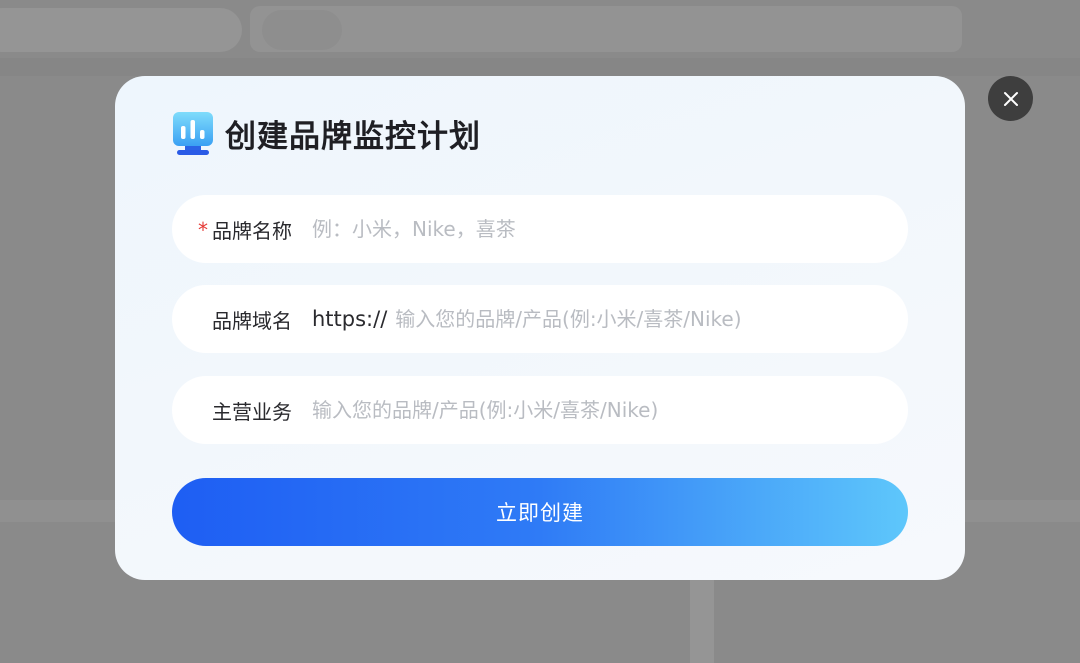 The height and width of the screenshot is (663, 1080). Describe the element at coordinates (540, 67) in the screenshot. I see `background-band` at that location.